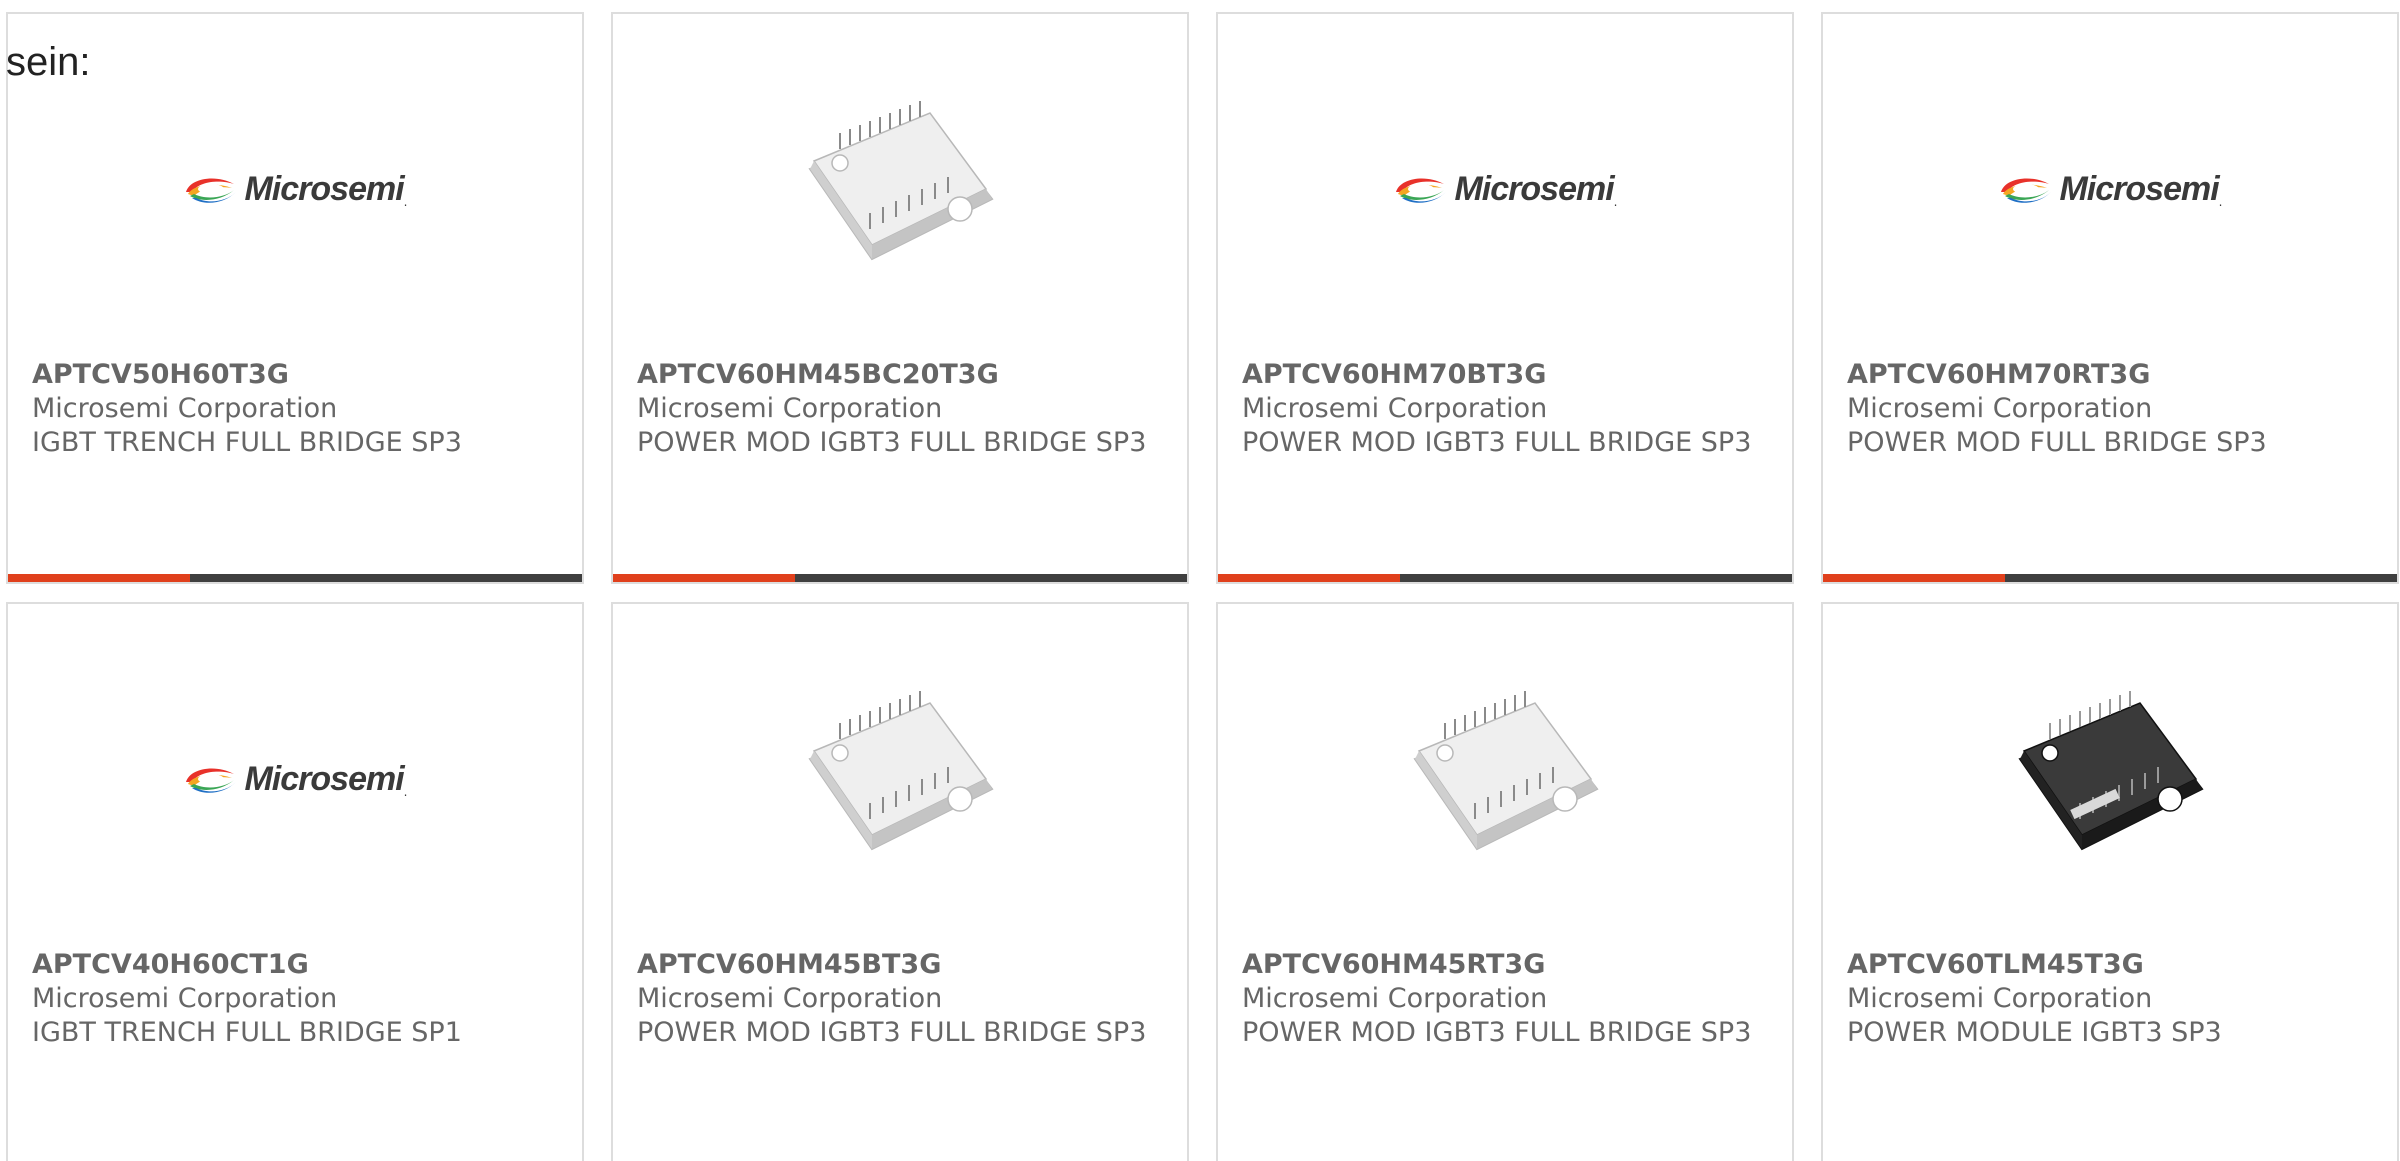 The image size is (2400, 1161). Describe the element at coordinates (247, 1032) in the screenshot. I see `product-description: IGBT TRENCH FULL BRIDGE SP1` at that location.